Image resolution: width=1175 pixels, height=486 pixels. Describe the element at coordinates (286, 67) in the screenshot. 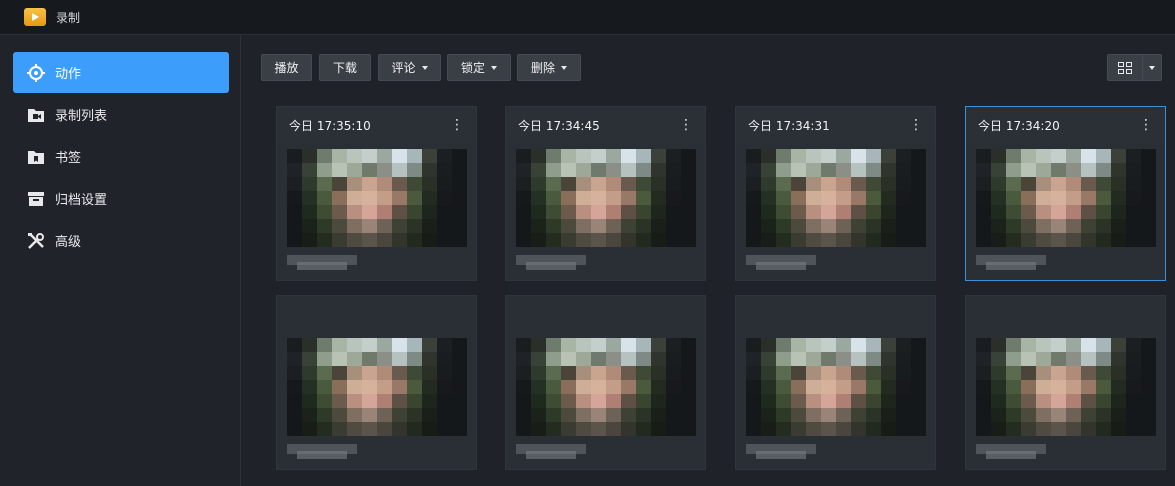

I see `play-button: 播放` at that location.